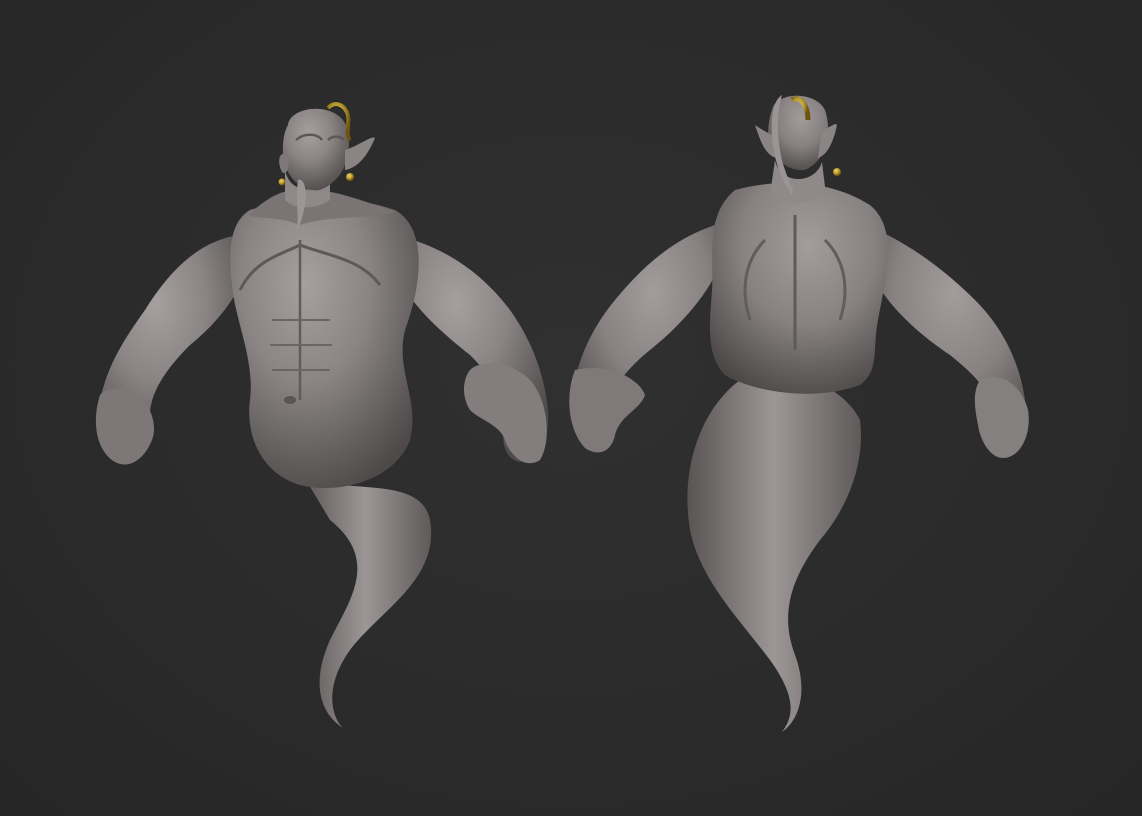 This screenshot has width=1142, height=816. What do you see at coordinates (607, 410) in the screenshot?
I see `back-left-hand` at bounding box center [607, 410].